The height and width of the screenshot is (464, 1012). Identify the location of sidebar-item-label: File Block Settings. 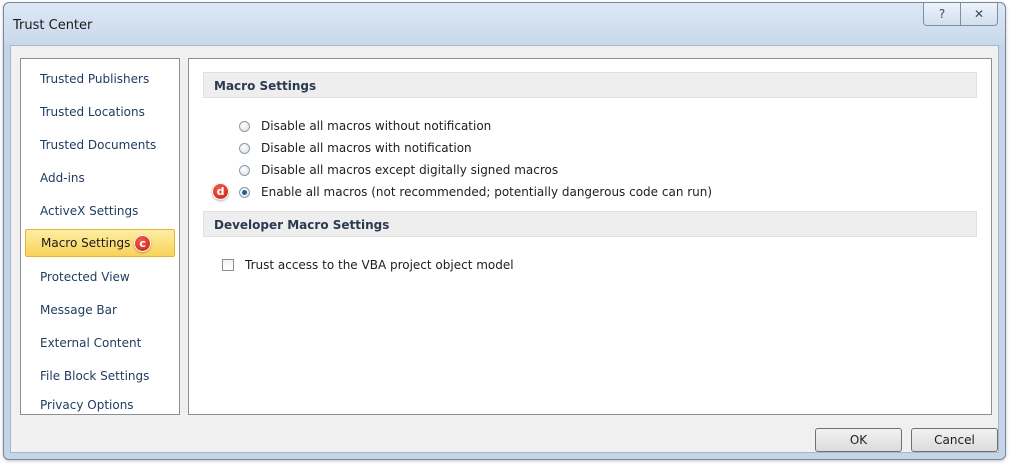
(95, 376).